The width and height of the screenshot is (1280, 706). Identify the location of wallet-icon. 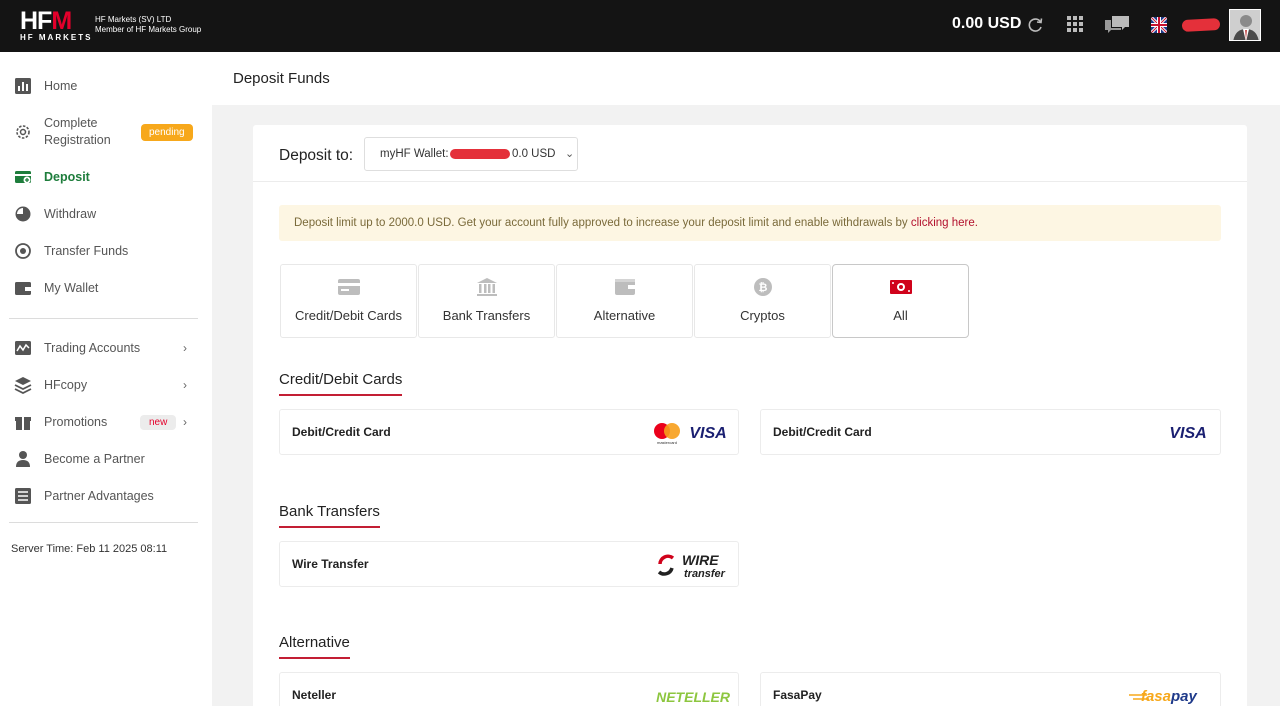
(23, 288).